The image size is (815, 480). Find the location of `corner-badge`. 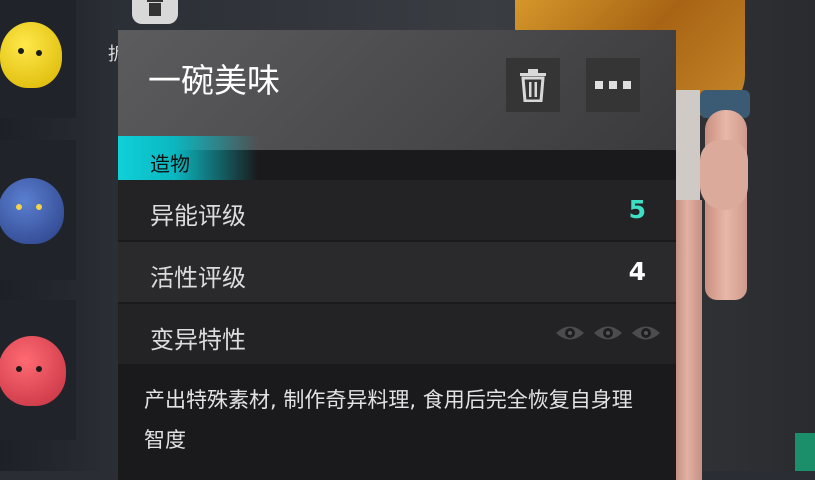

corner-badge is located at coordinates (805, 452).